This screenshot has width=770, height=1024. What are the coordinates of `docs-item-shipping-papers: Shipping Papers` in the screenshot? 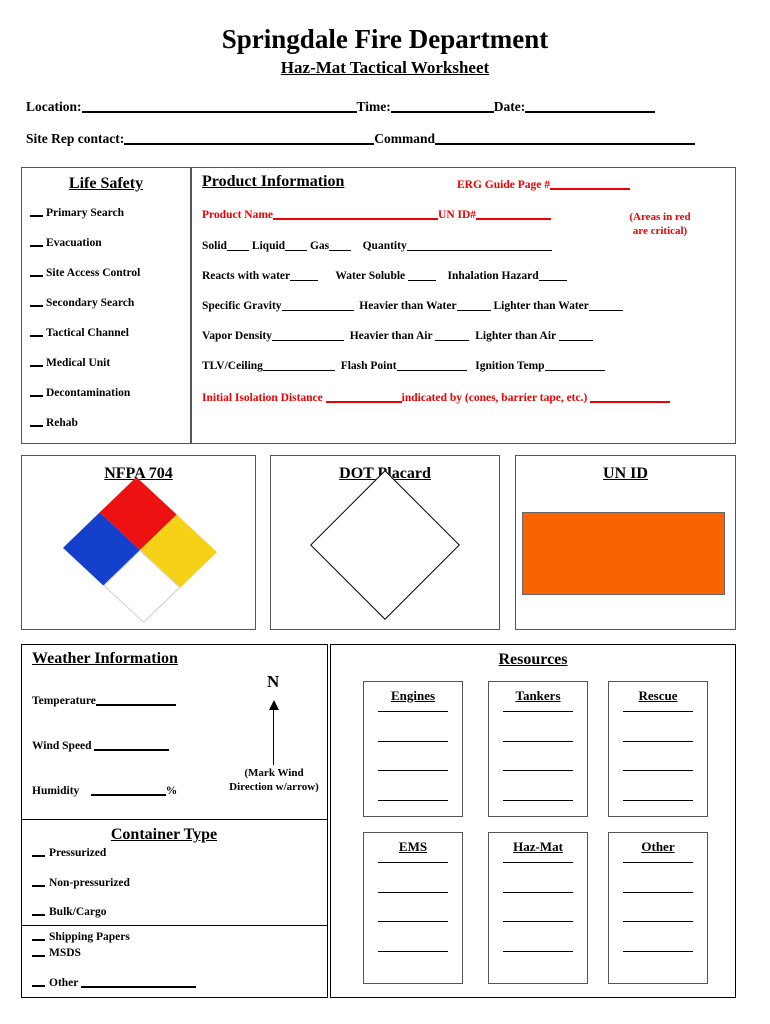 It's located at (81, 937).